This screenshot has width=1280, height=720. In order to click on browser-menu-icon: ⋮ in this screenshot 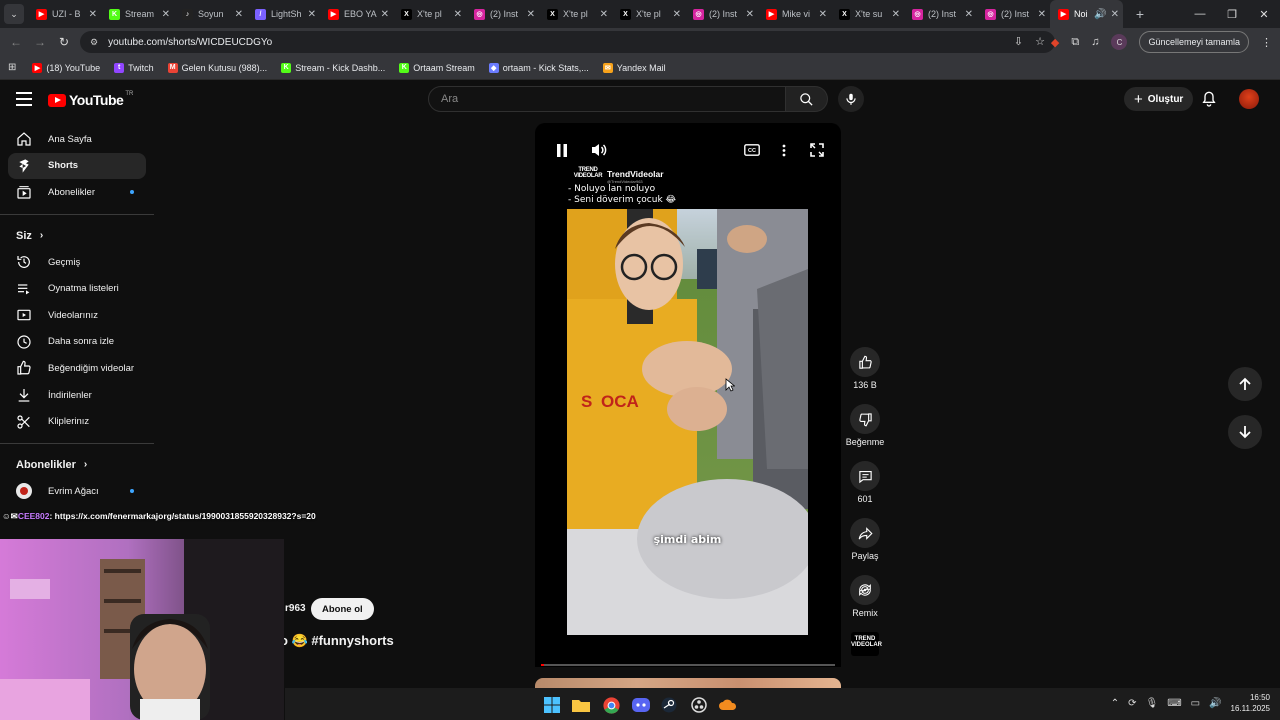, I will do `click(1266, 42)`.